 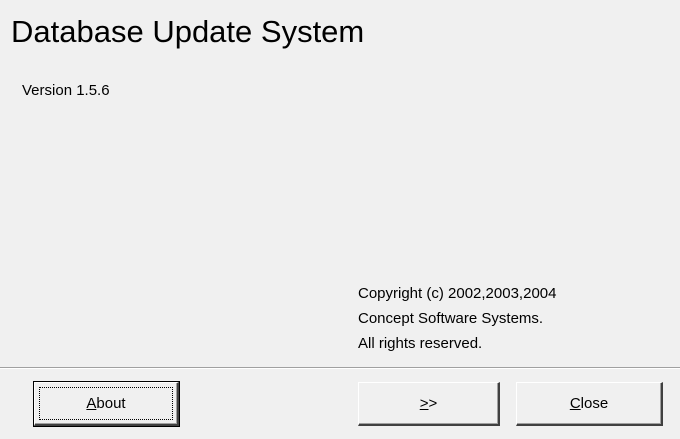 I want to click on close-button-label: Close, so click(x=589, y=403).